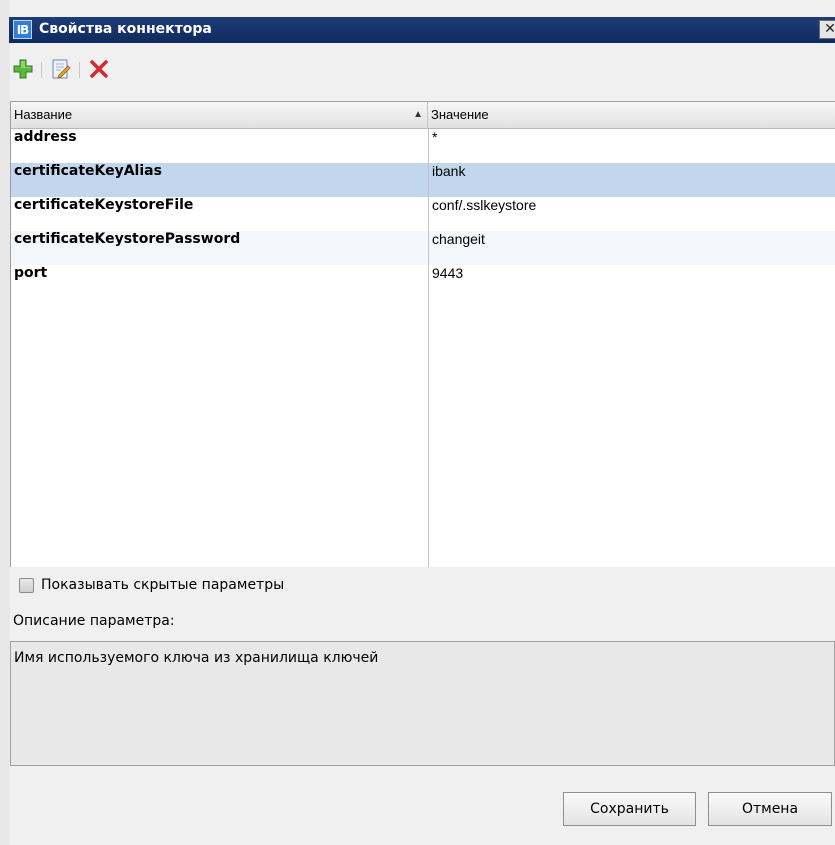 This screenshot has width=835, height=845. I want to click on edit-button, so click(61, 69).